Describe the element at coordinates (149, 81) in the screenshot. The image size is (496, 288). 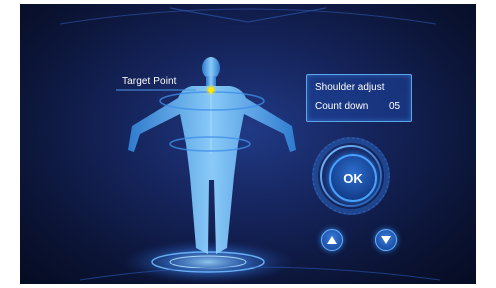
I see `target-point-label: Target Point` at that location.